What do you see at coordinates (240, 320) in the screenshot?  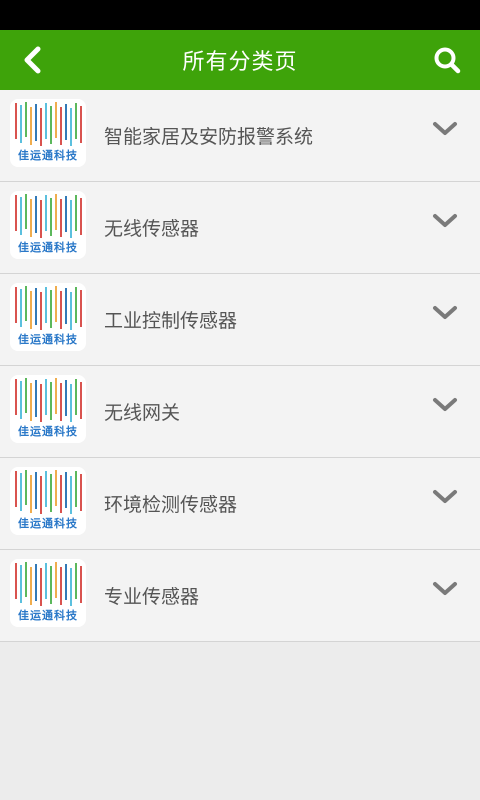 I see `category-item: 佳运通科技 工业控制传感器` at bounding box center [240, 320].